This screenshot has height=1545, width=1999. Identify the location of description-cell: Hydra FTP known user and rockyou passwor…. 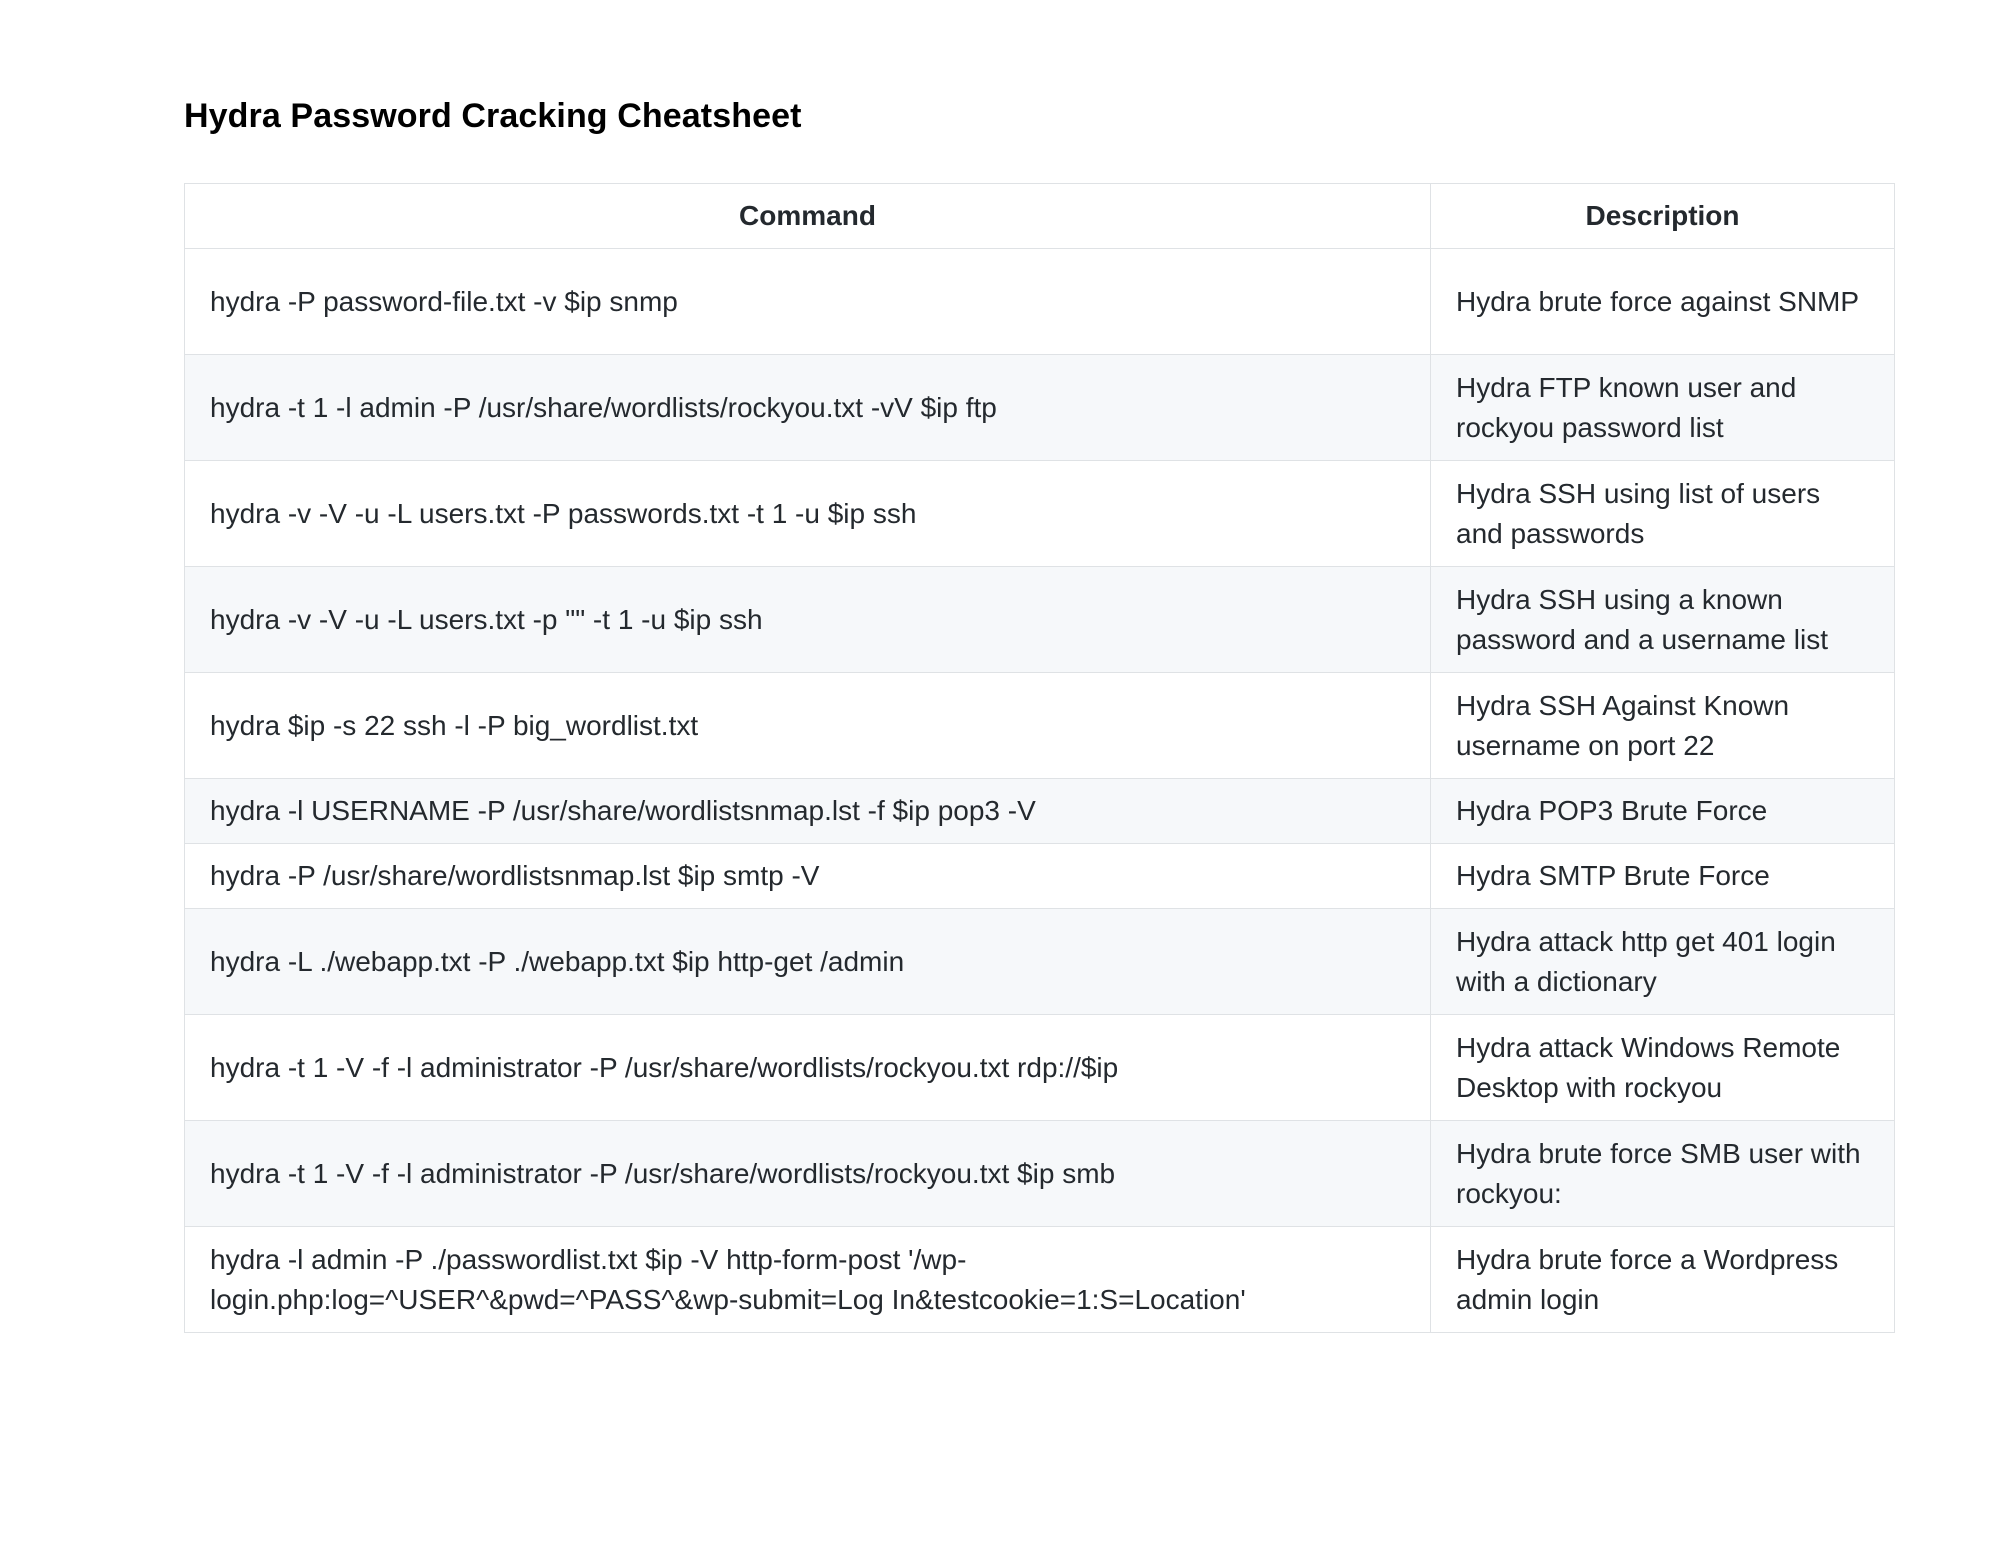
(1662, 407).